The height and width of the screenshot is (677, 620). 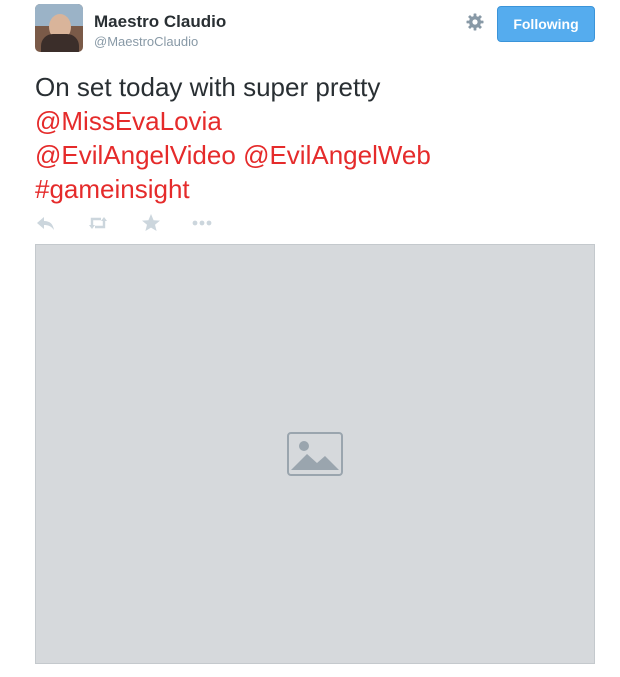 What do you see at coordinates (128, 121) in the screenshot?
I see `mention-link: @MissEvaLovia` at bounding box center [128, 121].